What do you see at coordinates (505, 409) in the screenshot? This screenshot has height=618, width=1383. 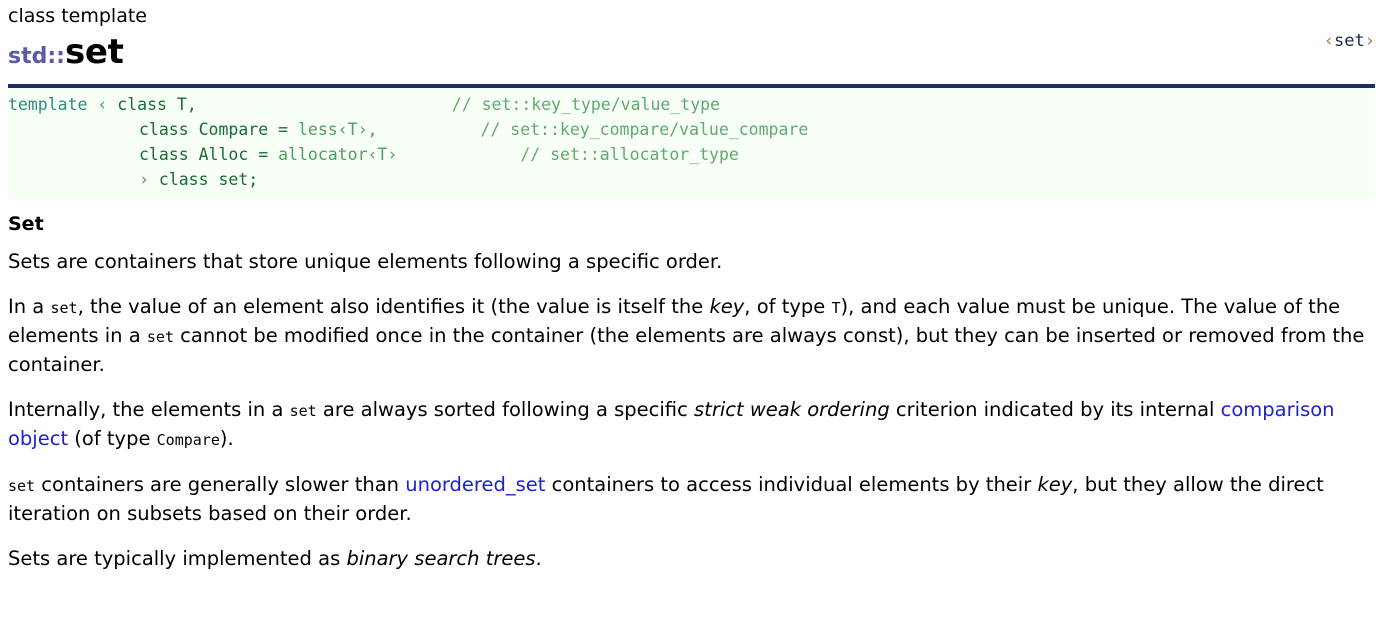 I see `p3-text-b: are always sorted following a specific` at bounding box center [505, 409].